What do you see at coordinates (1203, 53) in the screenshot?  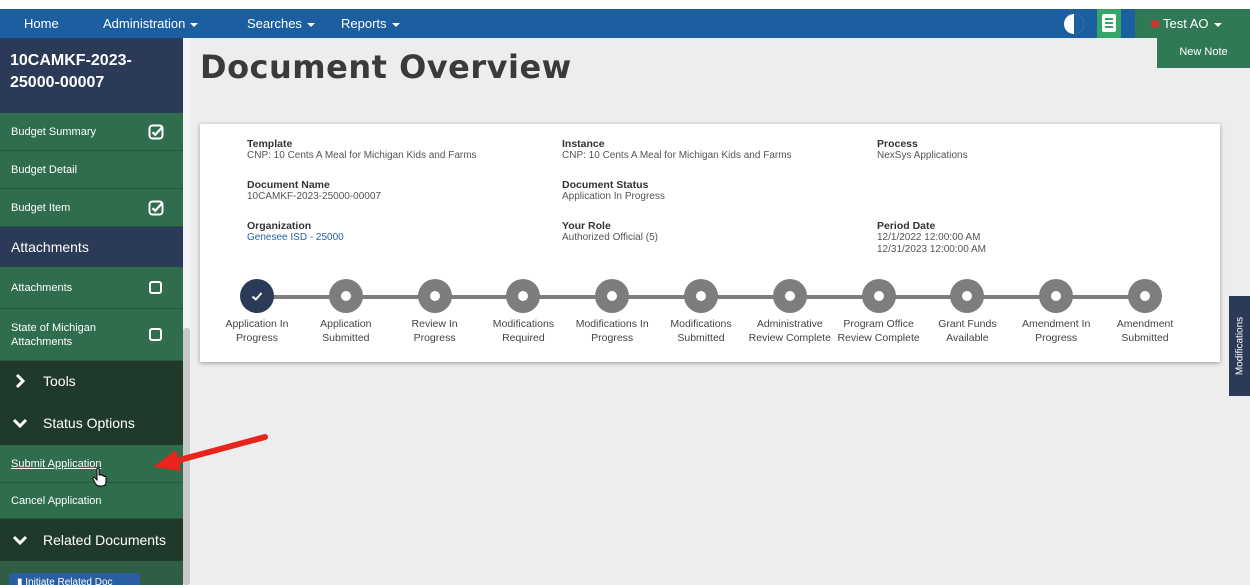 I see `new-note-button: New Note` at bounding box center [1203, 53].